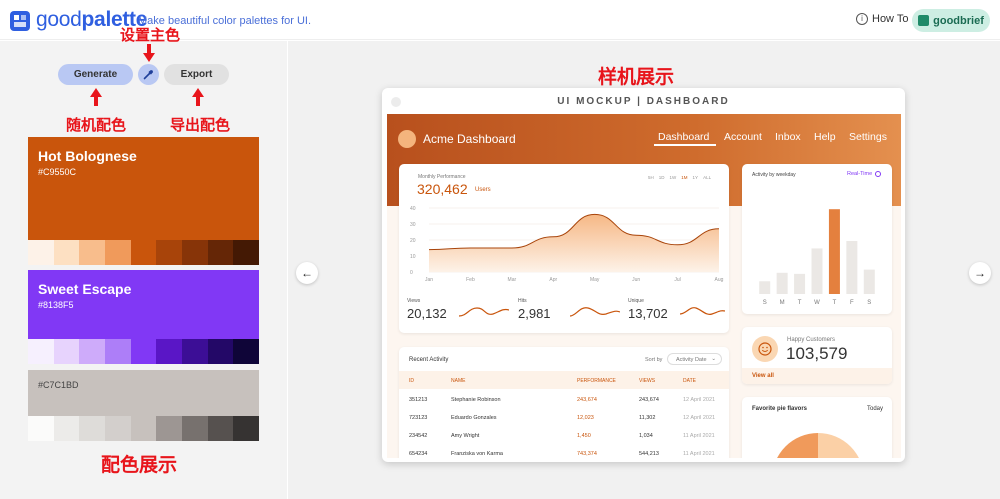 The width and height of the screenshot is (1000, 499). Describe the element at coordinates (407, 139) in the screenshot. I see `dashboard-logo` at that location.